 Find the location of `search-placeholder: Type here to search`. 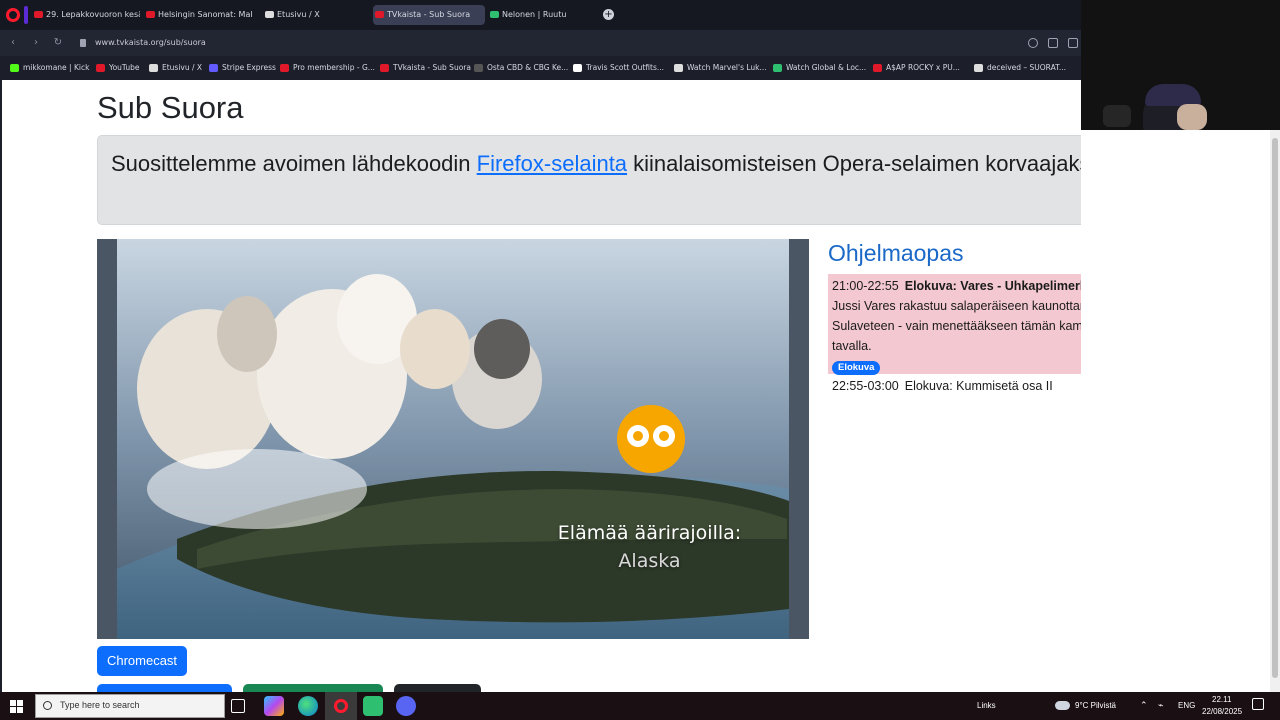

search-placeholder: Type here to search is located at coordinates (100, 705).